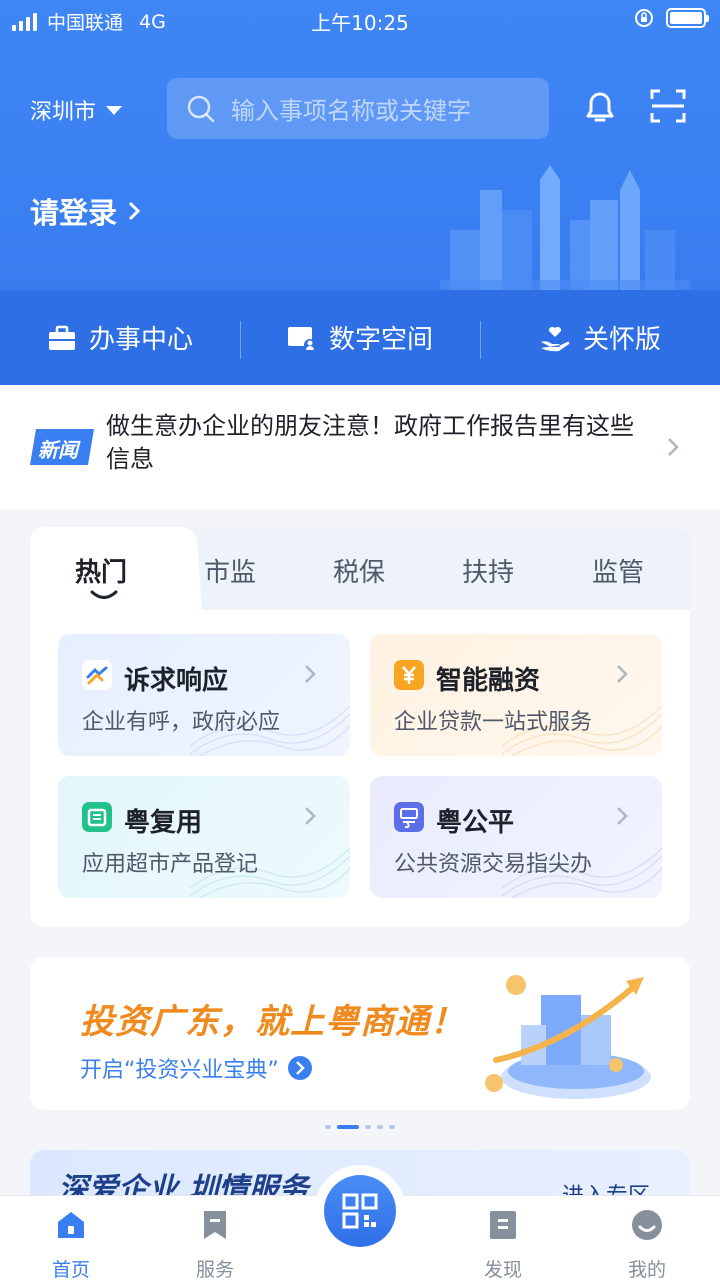 Image resolution: width=720 pixels, height=1280 pixels. Describe the element at coordinates (101, 570) in the screenshot. I see `tab-hot: 热门` at that location.